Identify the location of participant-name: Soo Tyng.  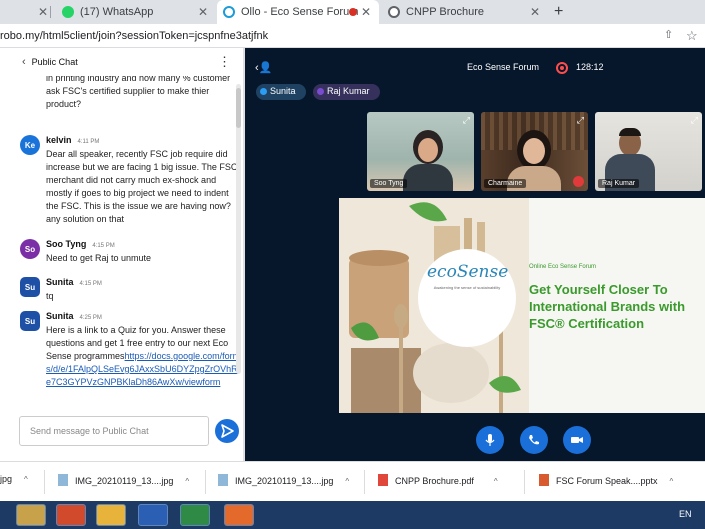
(389, 183).